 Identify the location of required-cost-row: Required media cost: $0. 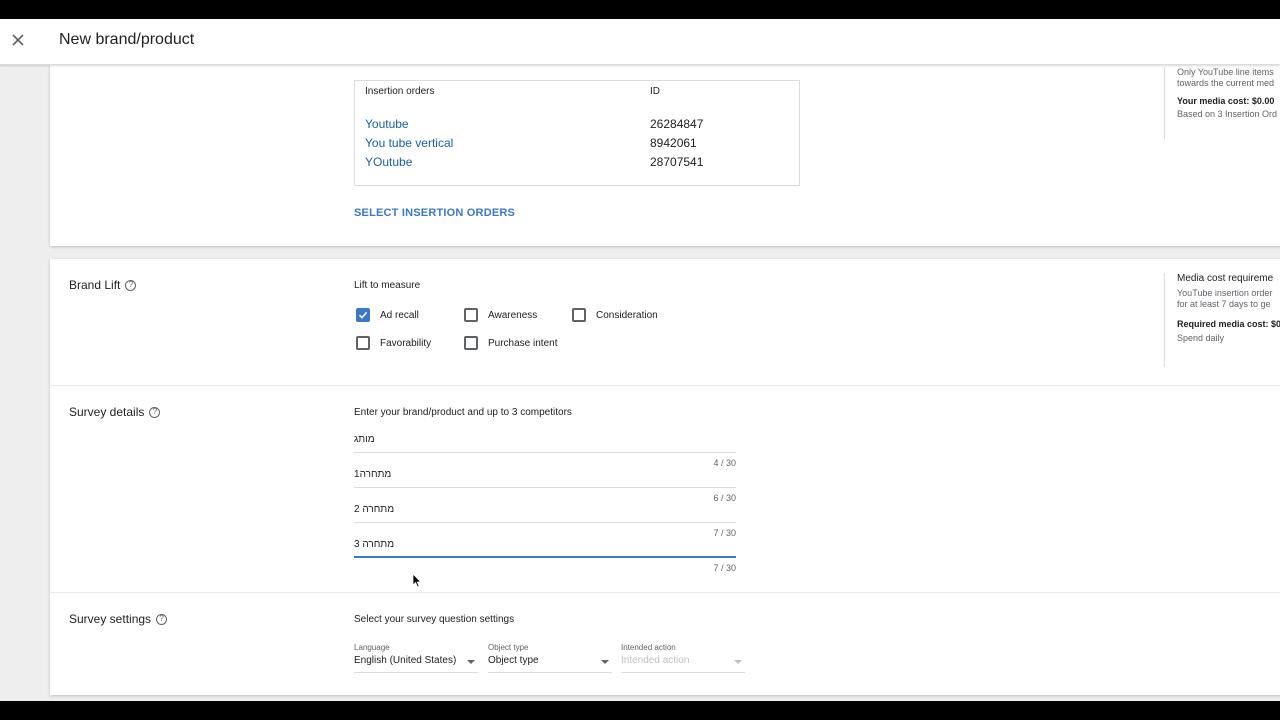
(1228, 324).